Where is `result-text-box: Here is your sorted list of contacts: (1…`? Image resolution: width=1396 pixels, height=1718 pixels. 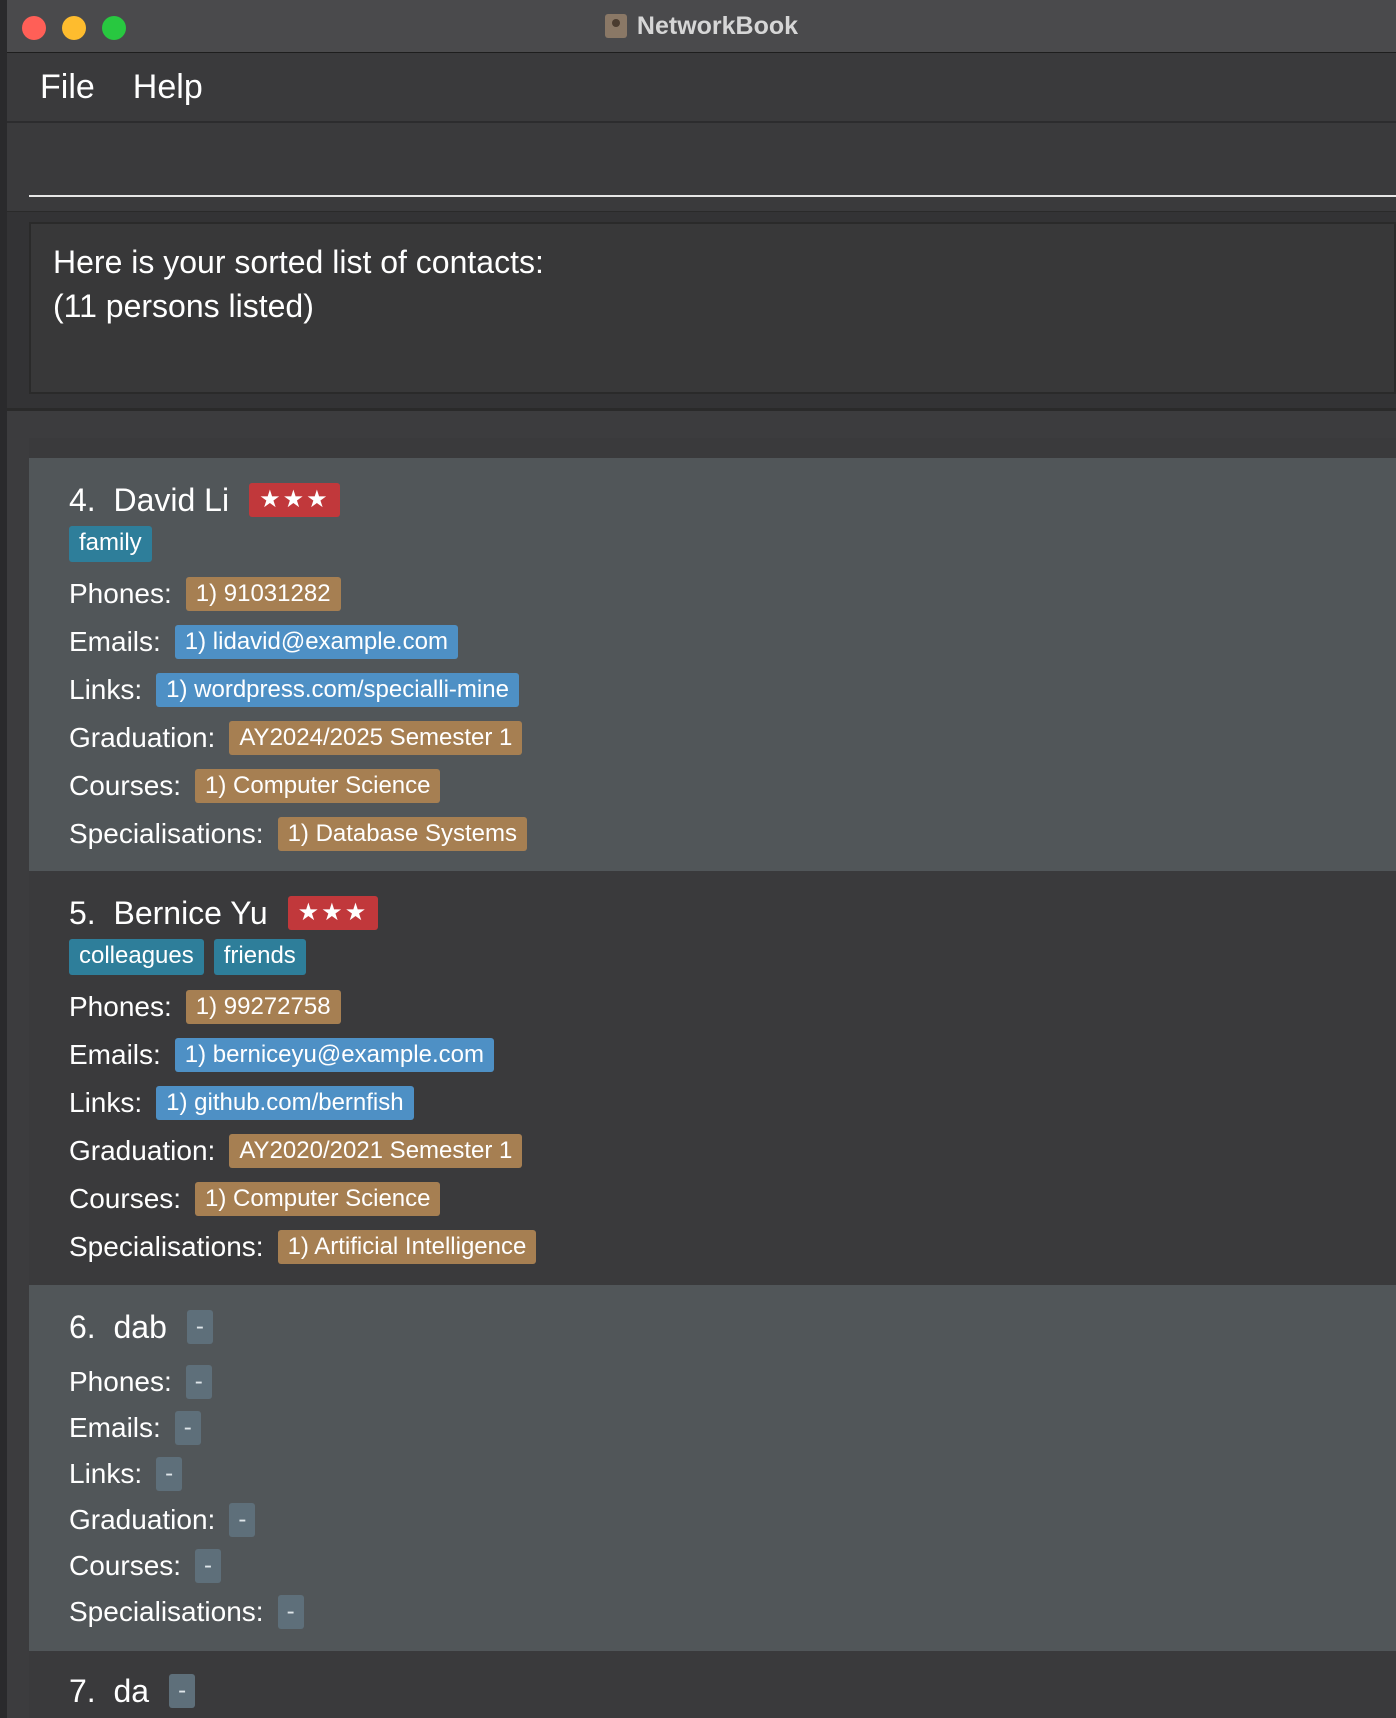
result-text-box: Here is your sorted list of contacts: (1… is located at coordinates (712, 308).